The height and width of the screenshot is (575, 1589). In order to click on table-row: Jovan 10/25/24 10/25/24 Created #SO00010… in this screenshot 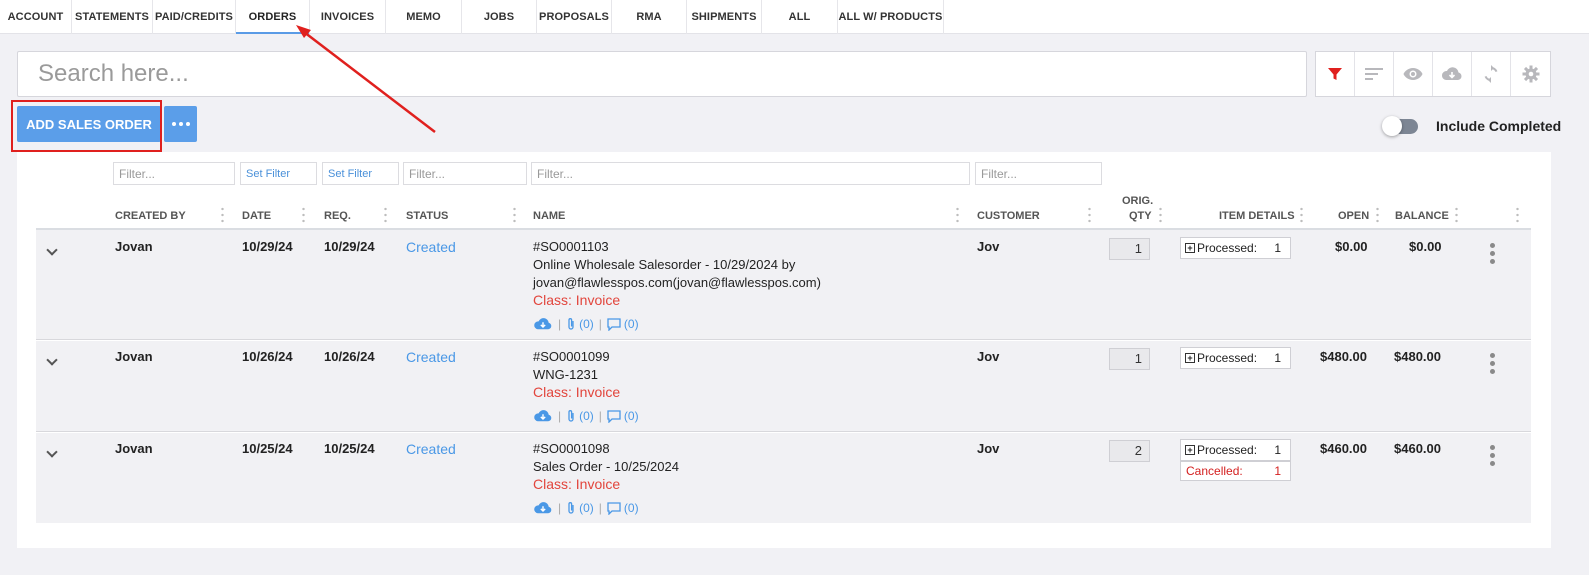, I will do `click(783, 478)`.